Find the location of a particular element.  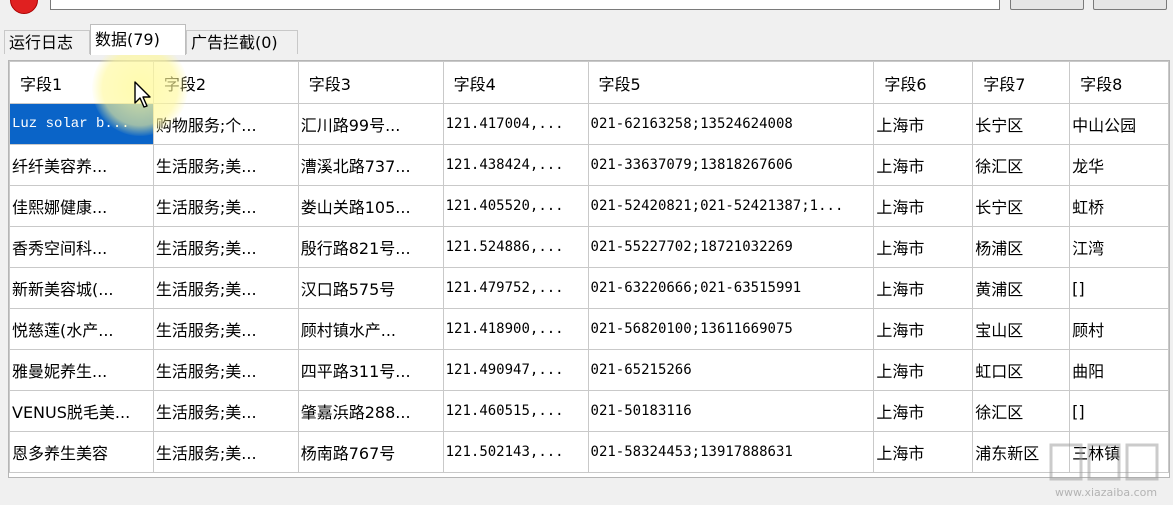

url-input is located at coordinates (525, 5).